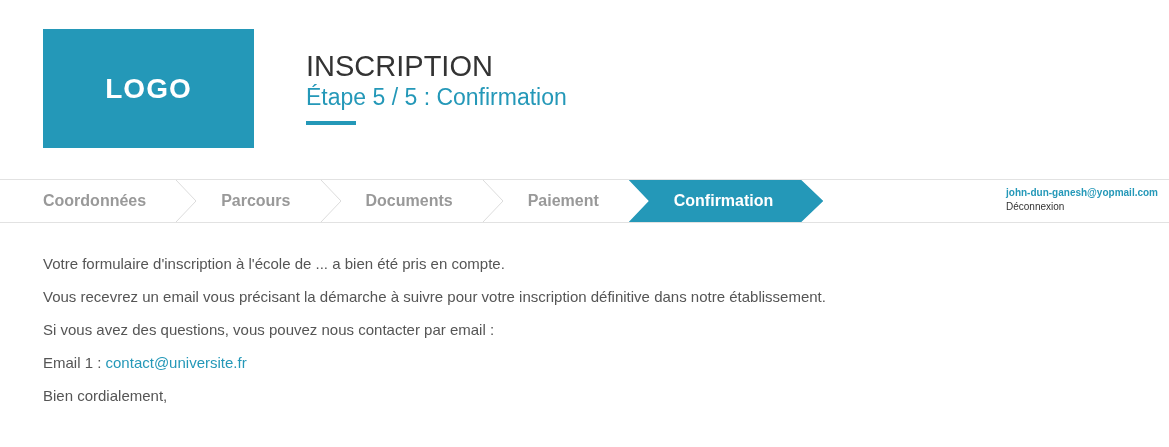 The image size is (1169, 447). I want to click on step-tab: Paiement, so click(565, 201).